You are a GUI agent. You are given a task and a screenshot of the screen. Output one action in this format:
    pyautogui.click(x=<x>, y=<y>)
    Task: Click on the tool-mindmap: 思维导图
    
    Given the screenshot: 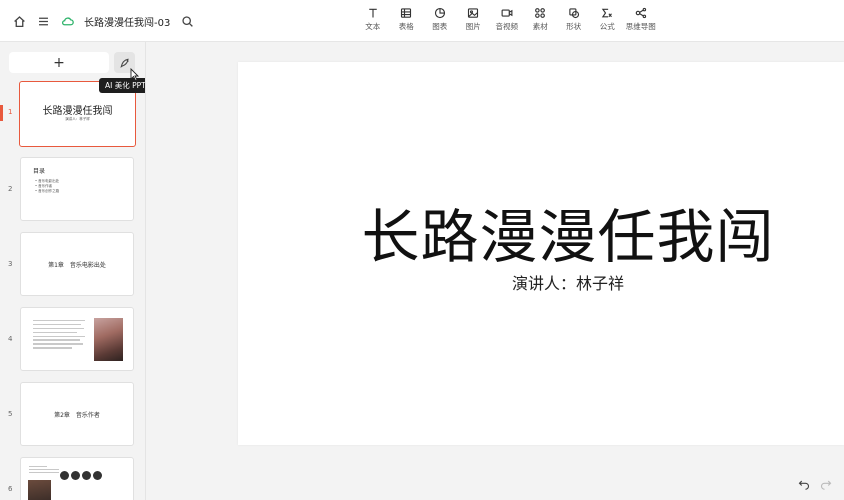 What is the action you would take?
    pyautogui.click(x=641, y=19)
    